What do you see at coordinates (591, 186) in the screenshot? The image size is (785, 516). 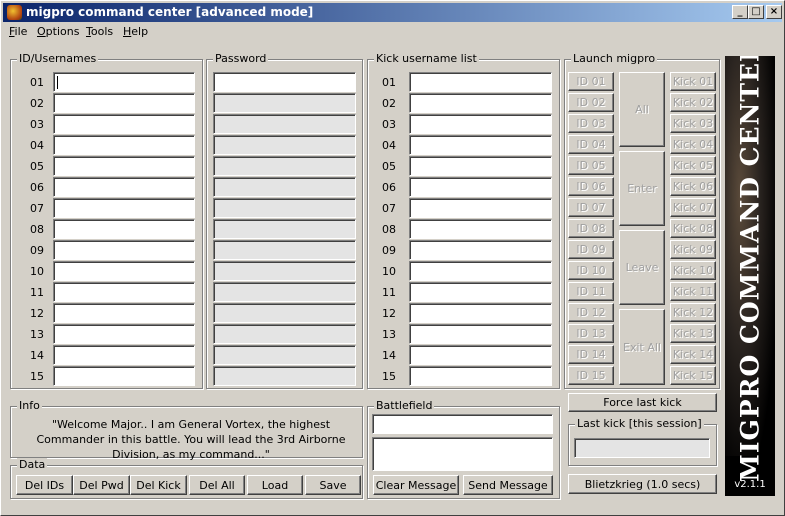 I see `launch-id-button: ID 06` at bounding box center [591, 186].